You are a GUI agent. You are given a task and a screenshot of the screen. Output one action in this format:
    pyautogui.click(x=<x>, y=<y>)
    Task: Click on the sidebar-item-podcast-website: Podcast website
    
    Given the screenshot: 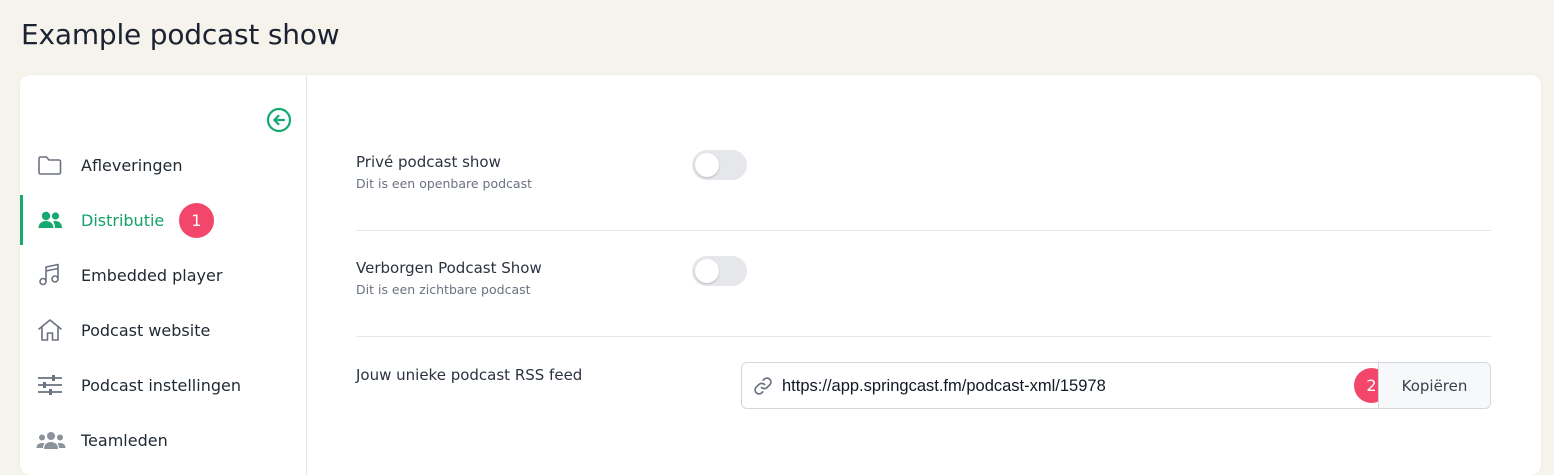 What is the action you would take?
    pyautogui.click(x=163, y=330)
    